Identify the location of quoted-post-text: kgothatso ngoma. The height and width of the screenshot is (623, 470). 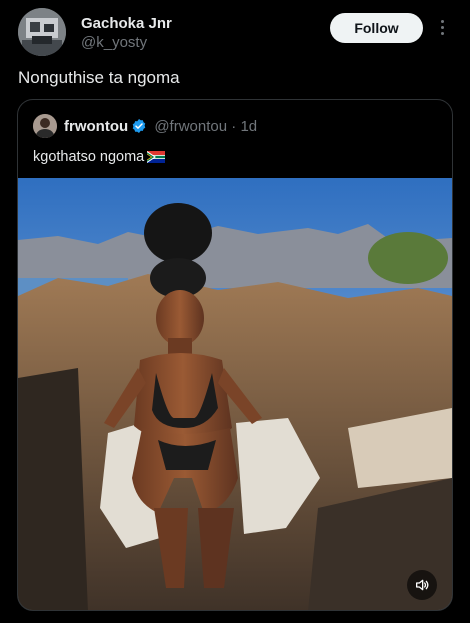
(89, 157).